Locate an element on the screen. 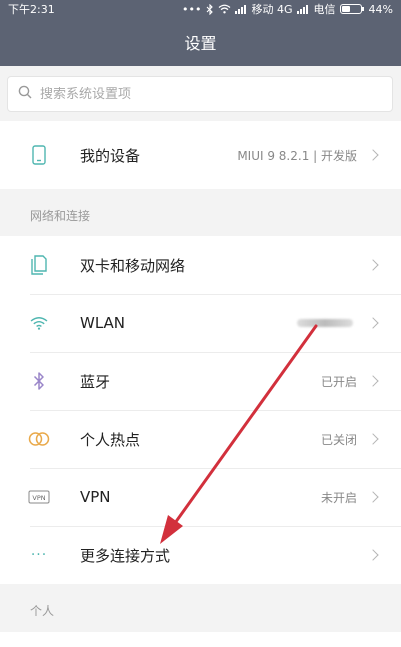 This screenshot has width=401, height=647. wifi-icon is located at coordinates (39, 323).